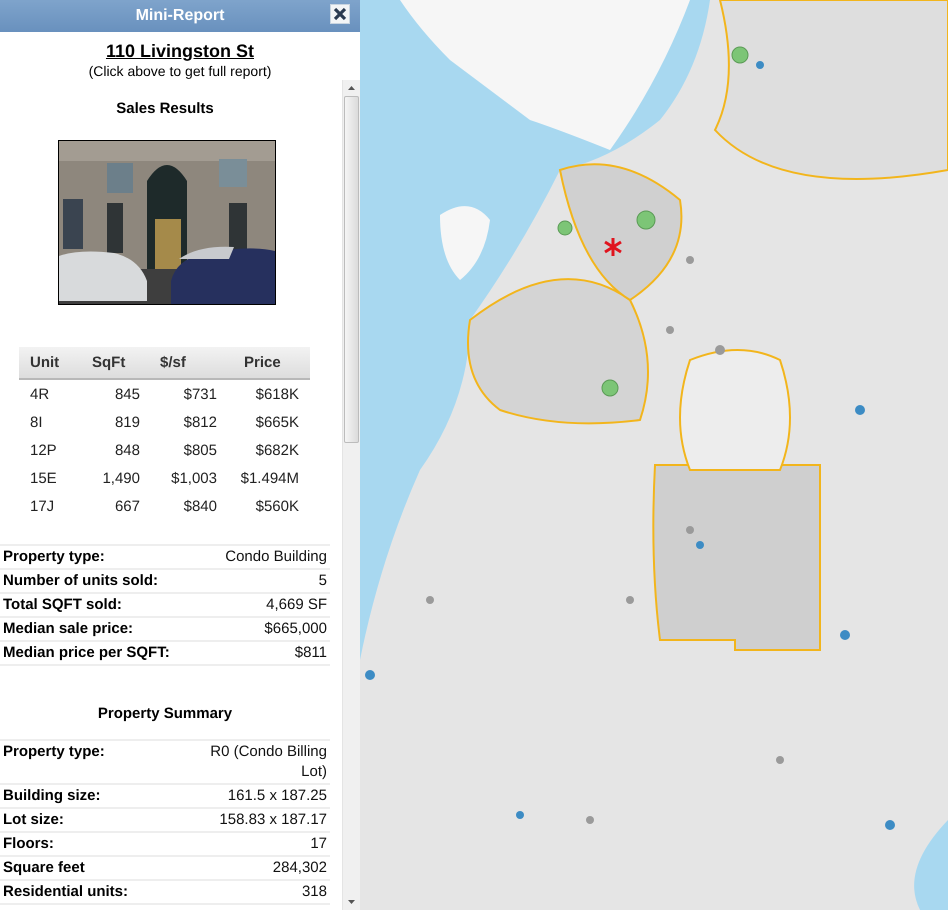  Describe the element at coordinates (340, 14) in the screenshot. I see `close-icon` at that location.